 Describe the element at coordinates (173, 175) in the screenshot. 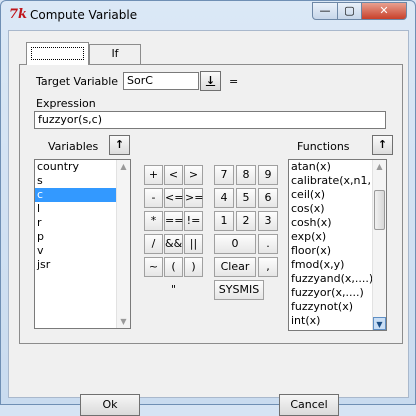

I see `operator-button: <` at that location.